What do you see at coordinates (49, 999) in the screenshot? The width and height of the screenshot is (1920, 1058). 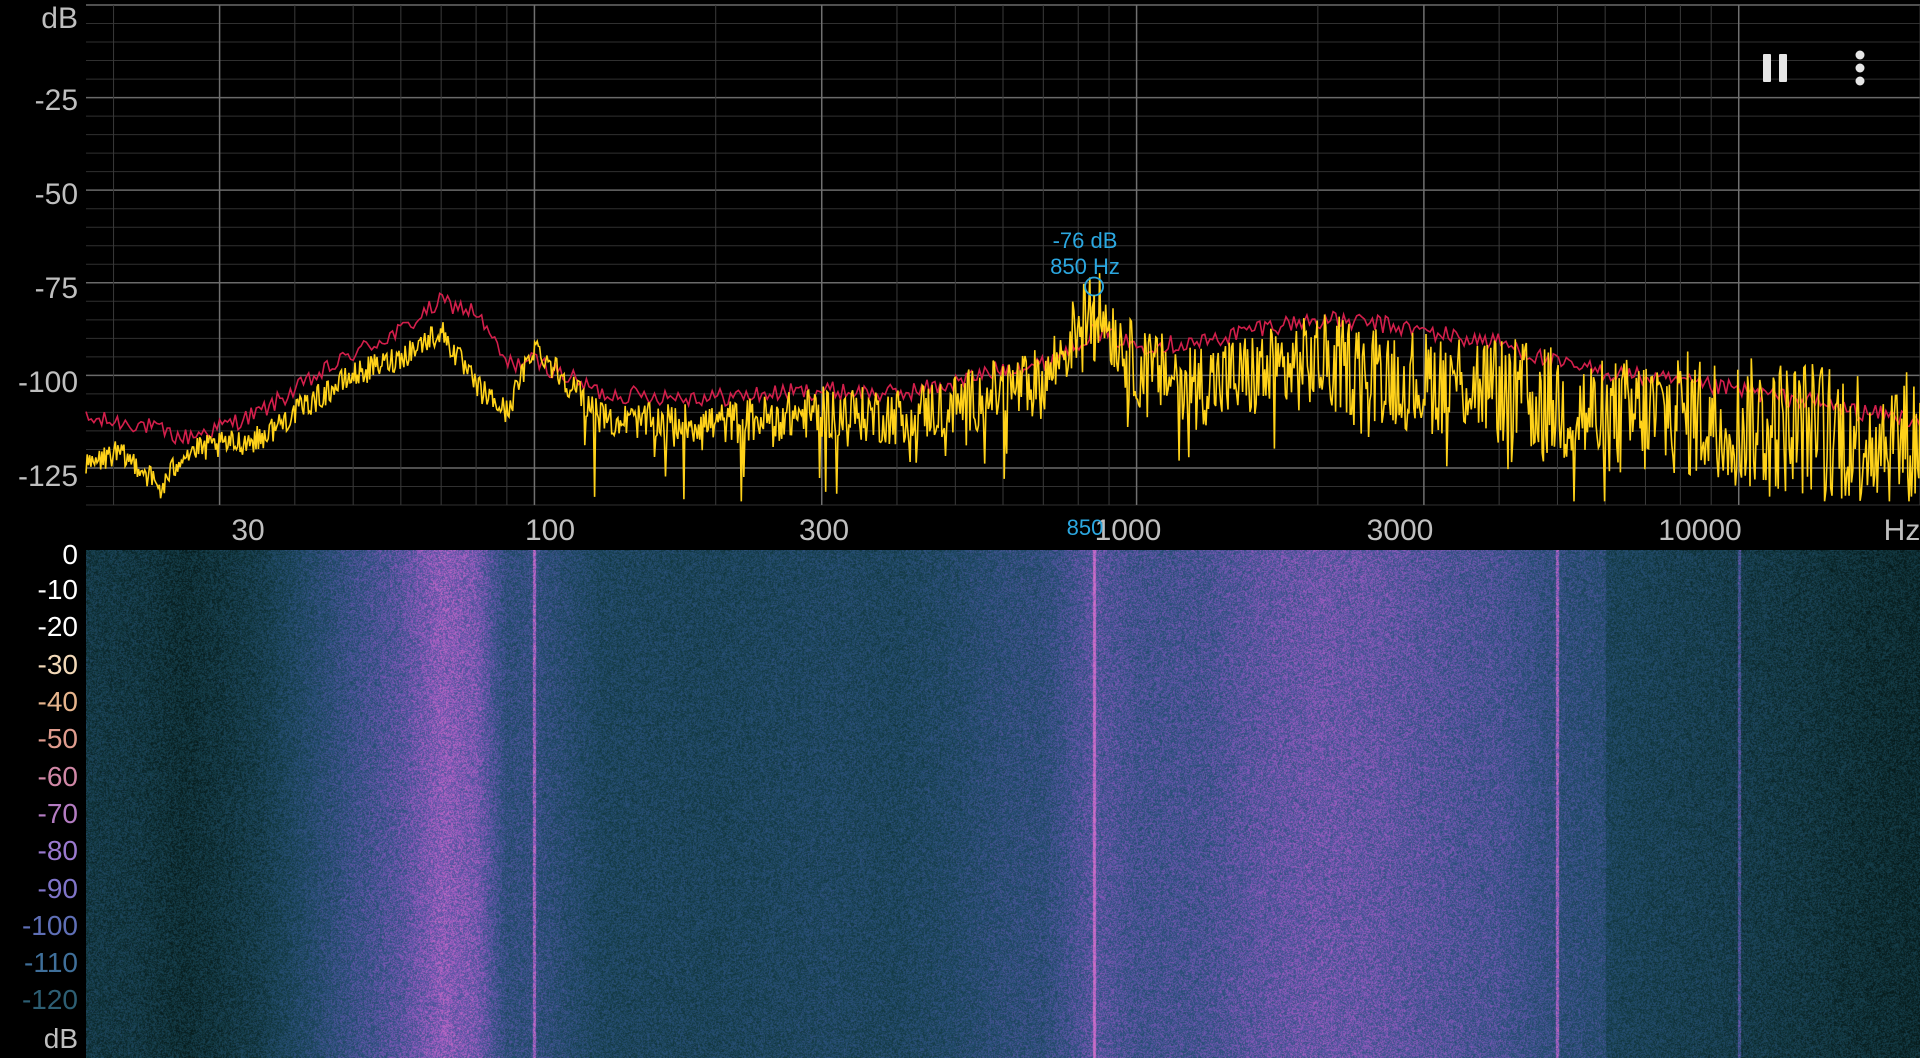 I see `scale-label: -120` at bounding box center [49, 999].